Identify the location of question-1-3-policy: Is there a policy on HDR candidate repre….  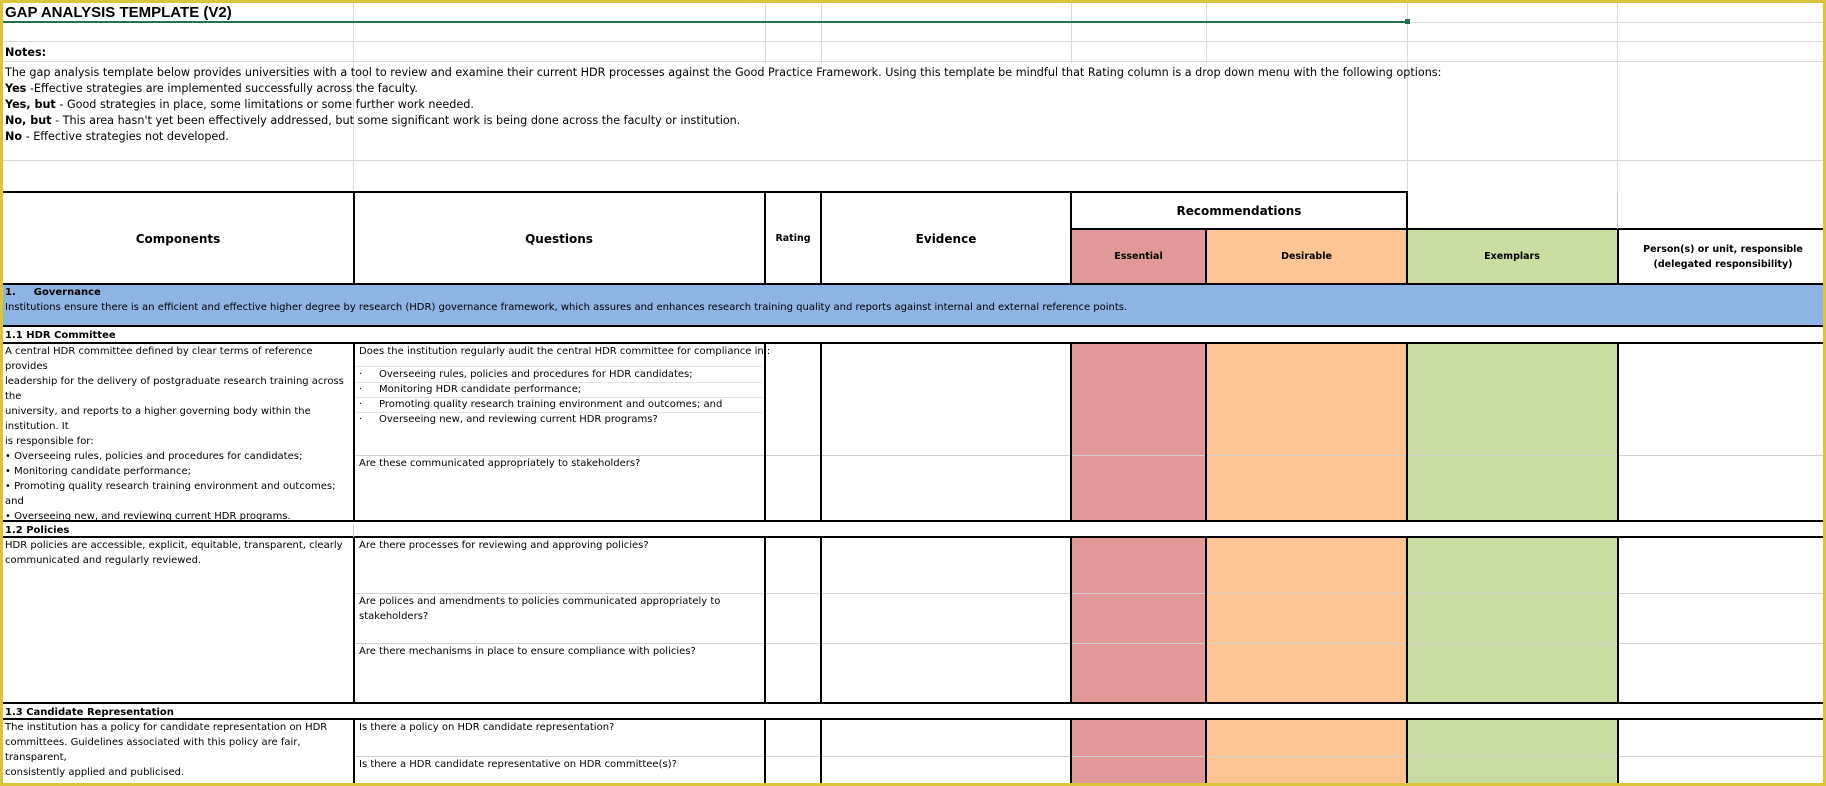
(486, 727).